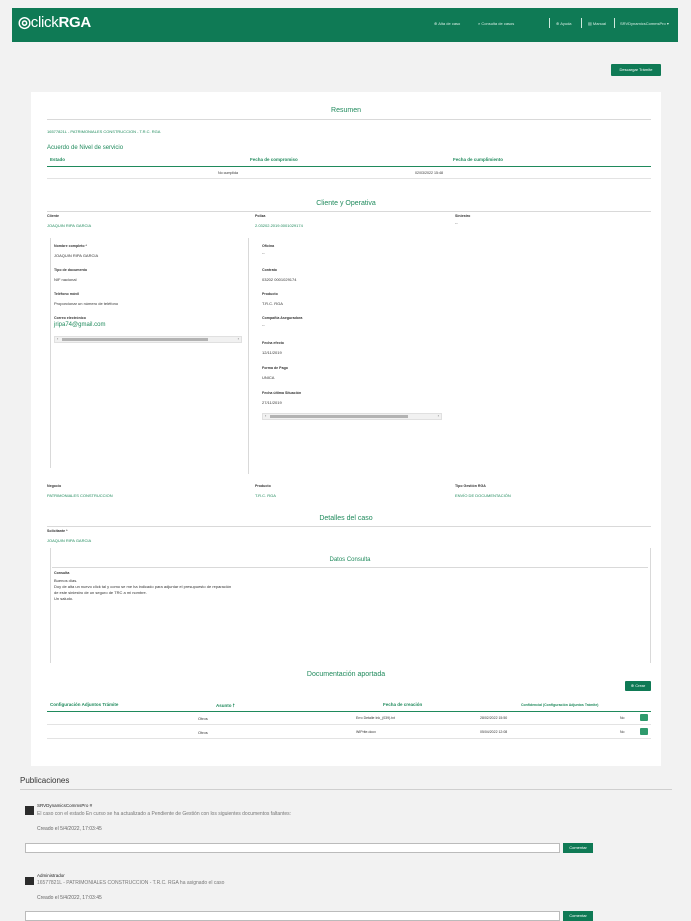  Describe the element at coordinates (260, 216) in the screenshot. I see `field-label: Poliza` at that location.